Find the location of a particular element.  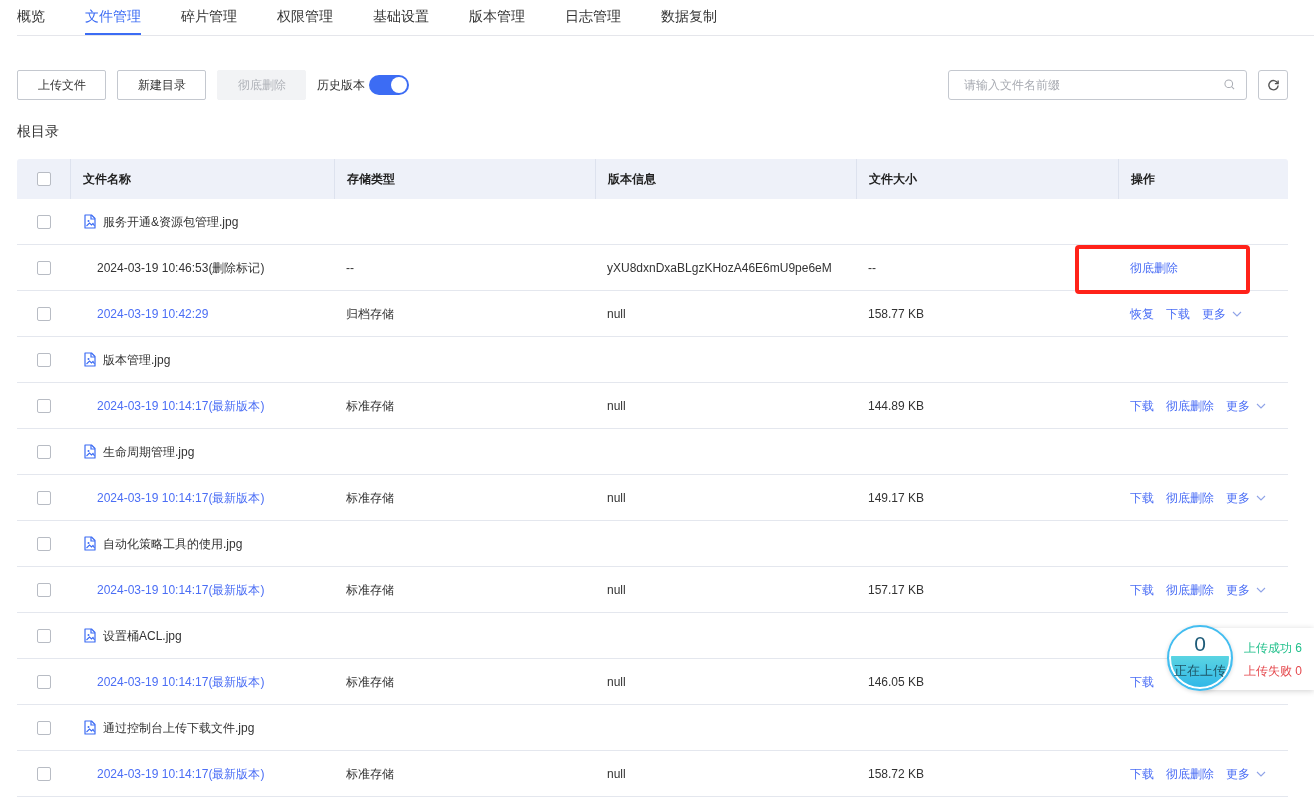

column-header: 存储类型 is located at coordinates (371, 179).